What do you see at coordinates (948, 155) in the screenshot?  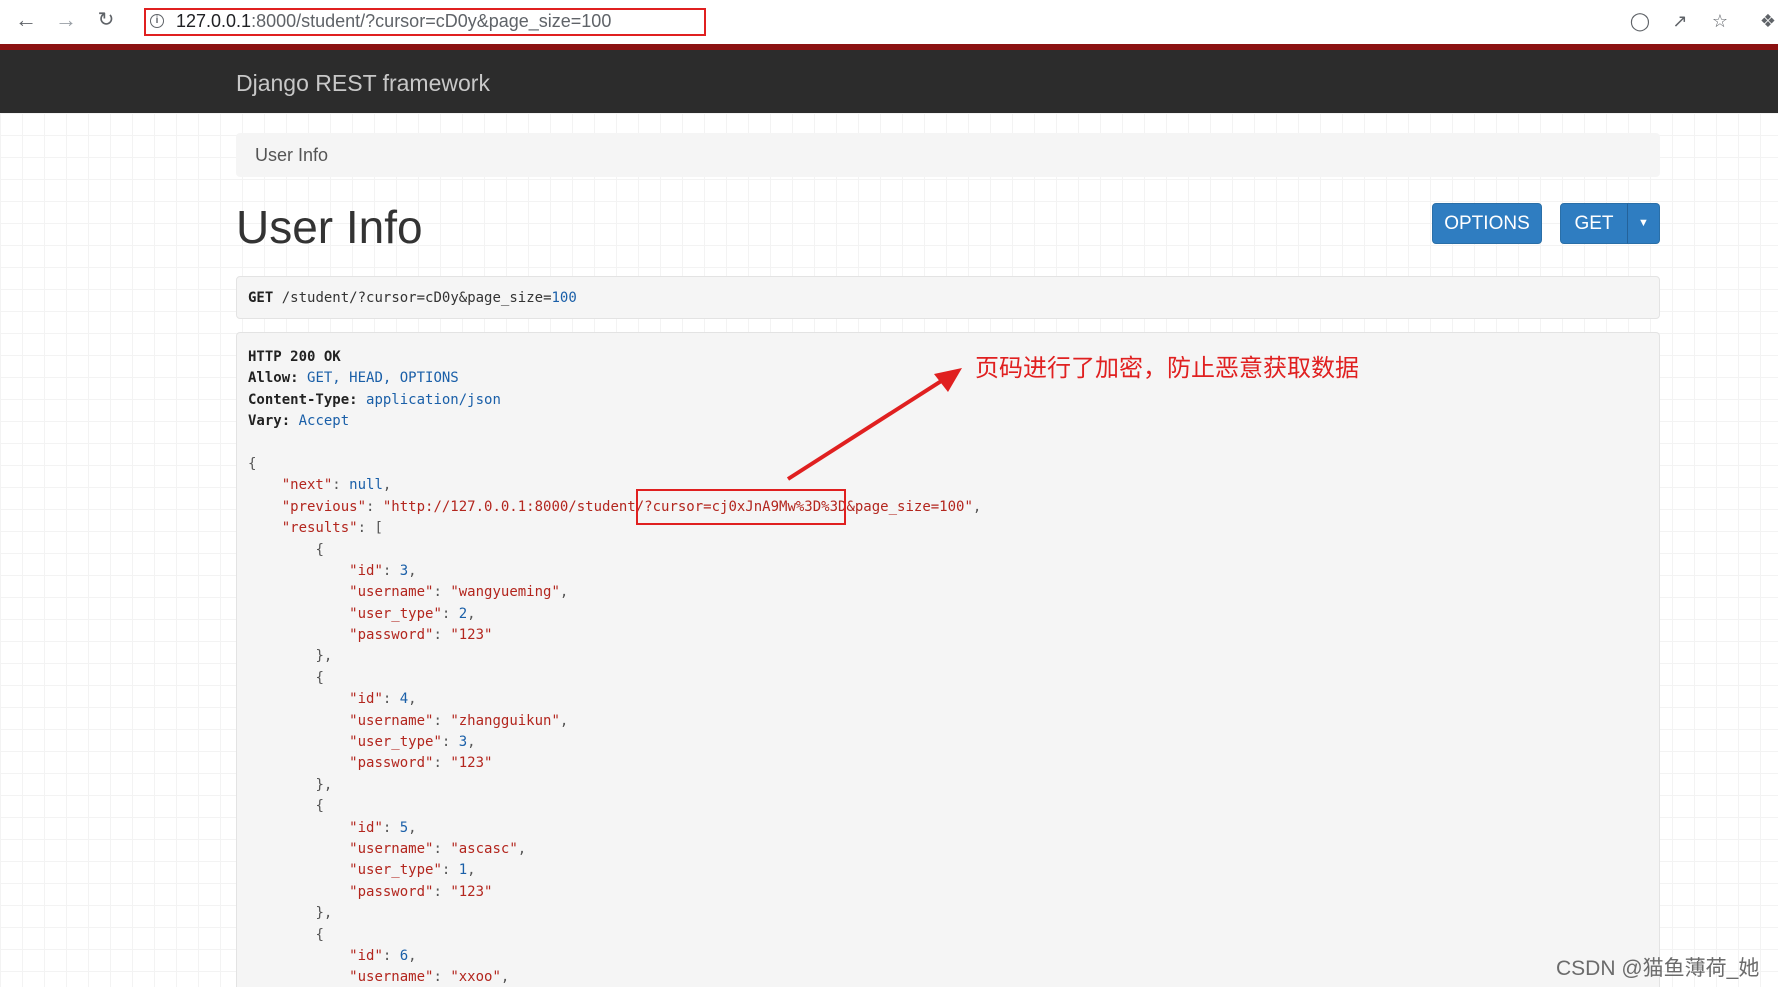 I see `breadcrumb: User Info` at bounding box center [948, 155].